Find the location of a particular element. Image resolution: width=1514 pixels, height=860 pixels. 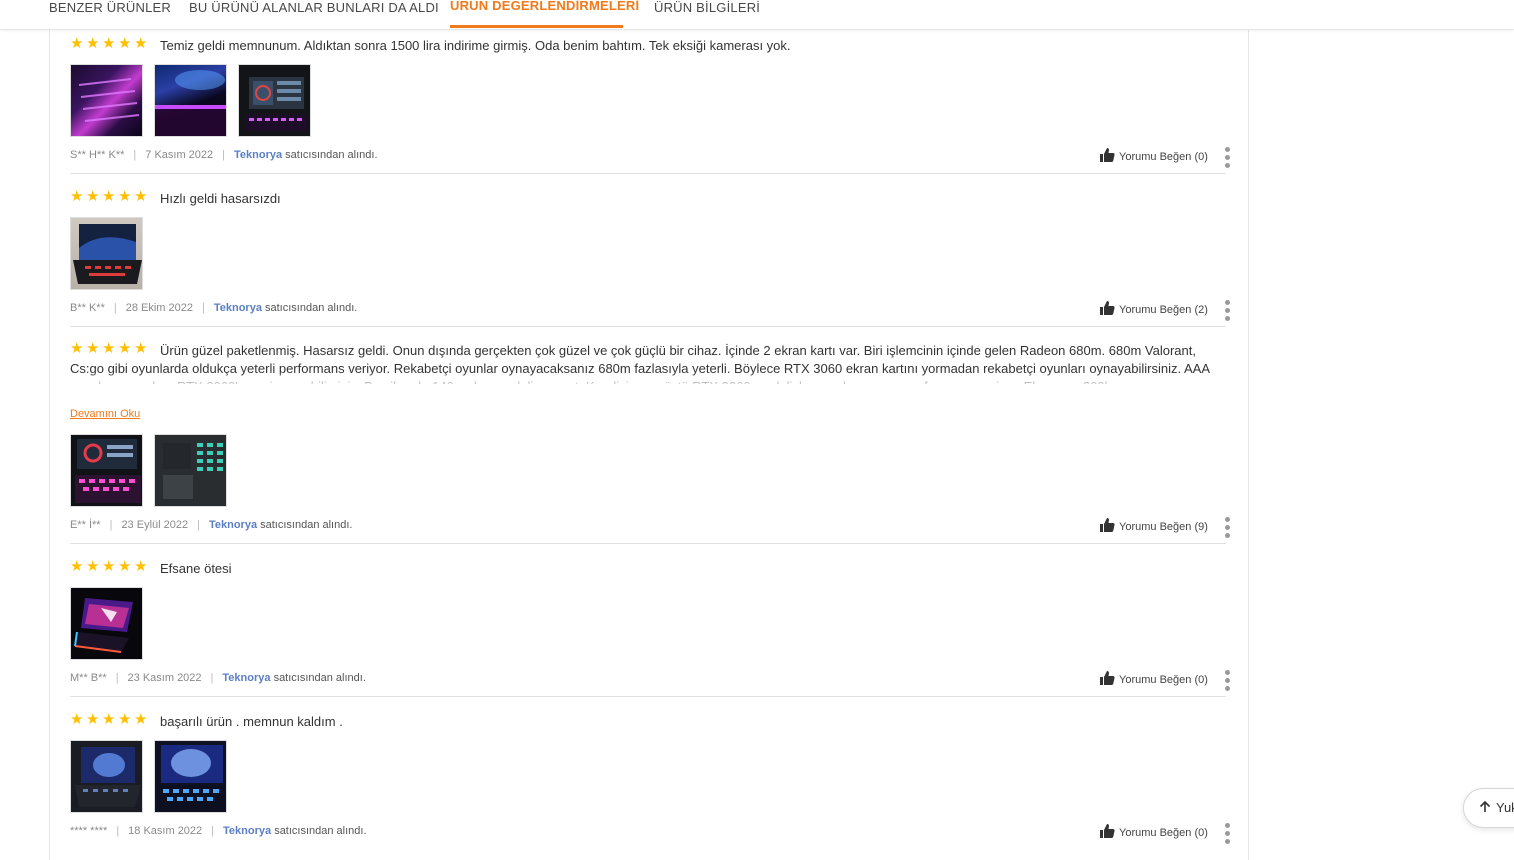

tab-also-bought: BU ÜRÜNÜ ALANLAR BUNLARI DA ALDI is located at coordinates (314, 7).